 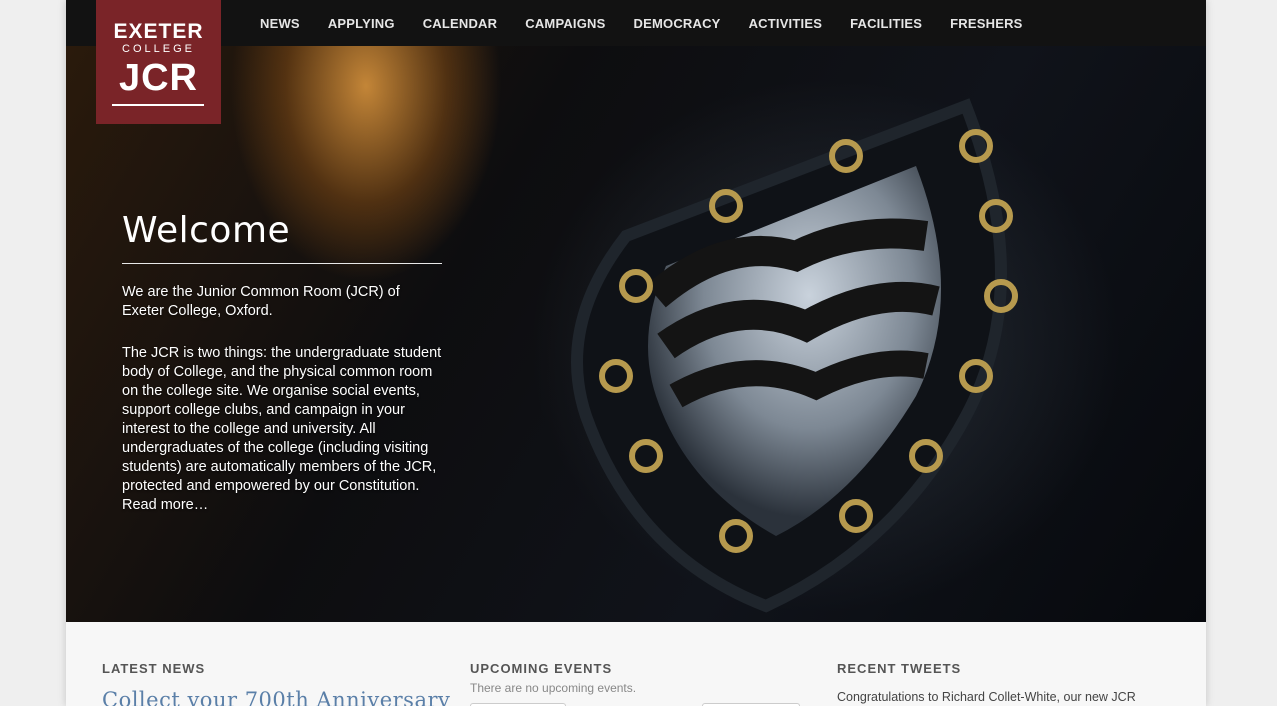 I want to click on no-events-message: There are no upcoming events., so click(x=553, y=688).